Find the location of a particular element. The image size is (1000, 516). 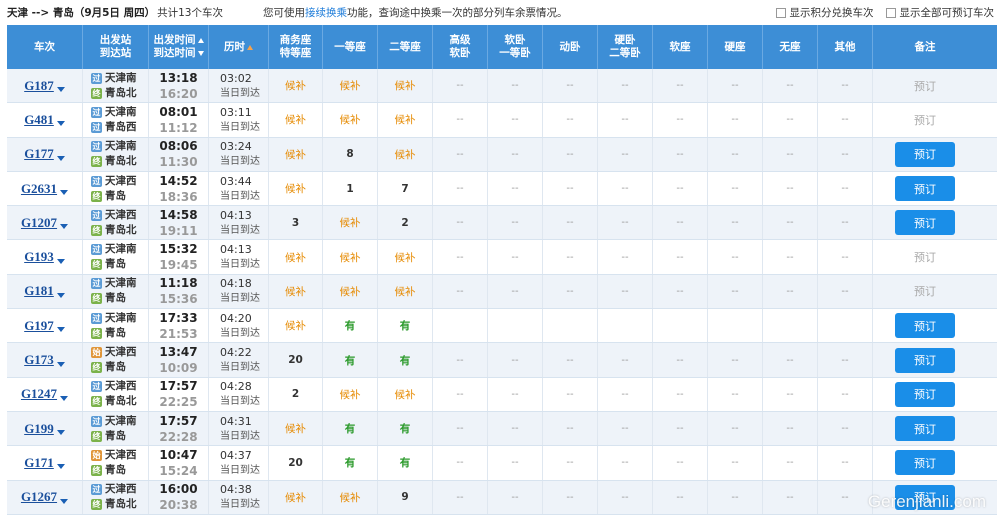

train-code-link: G197 is located at coordinates (39, 326).